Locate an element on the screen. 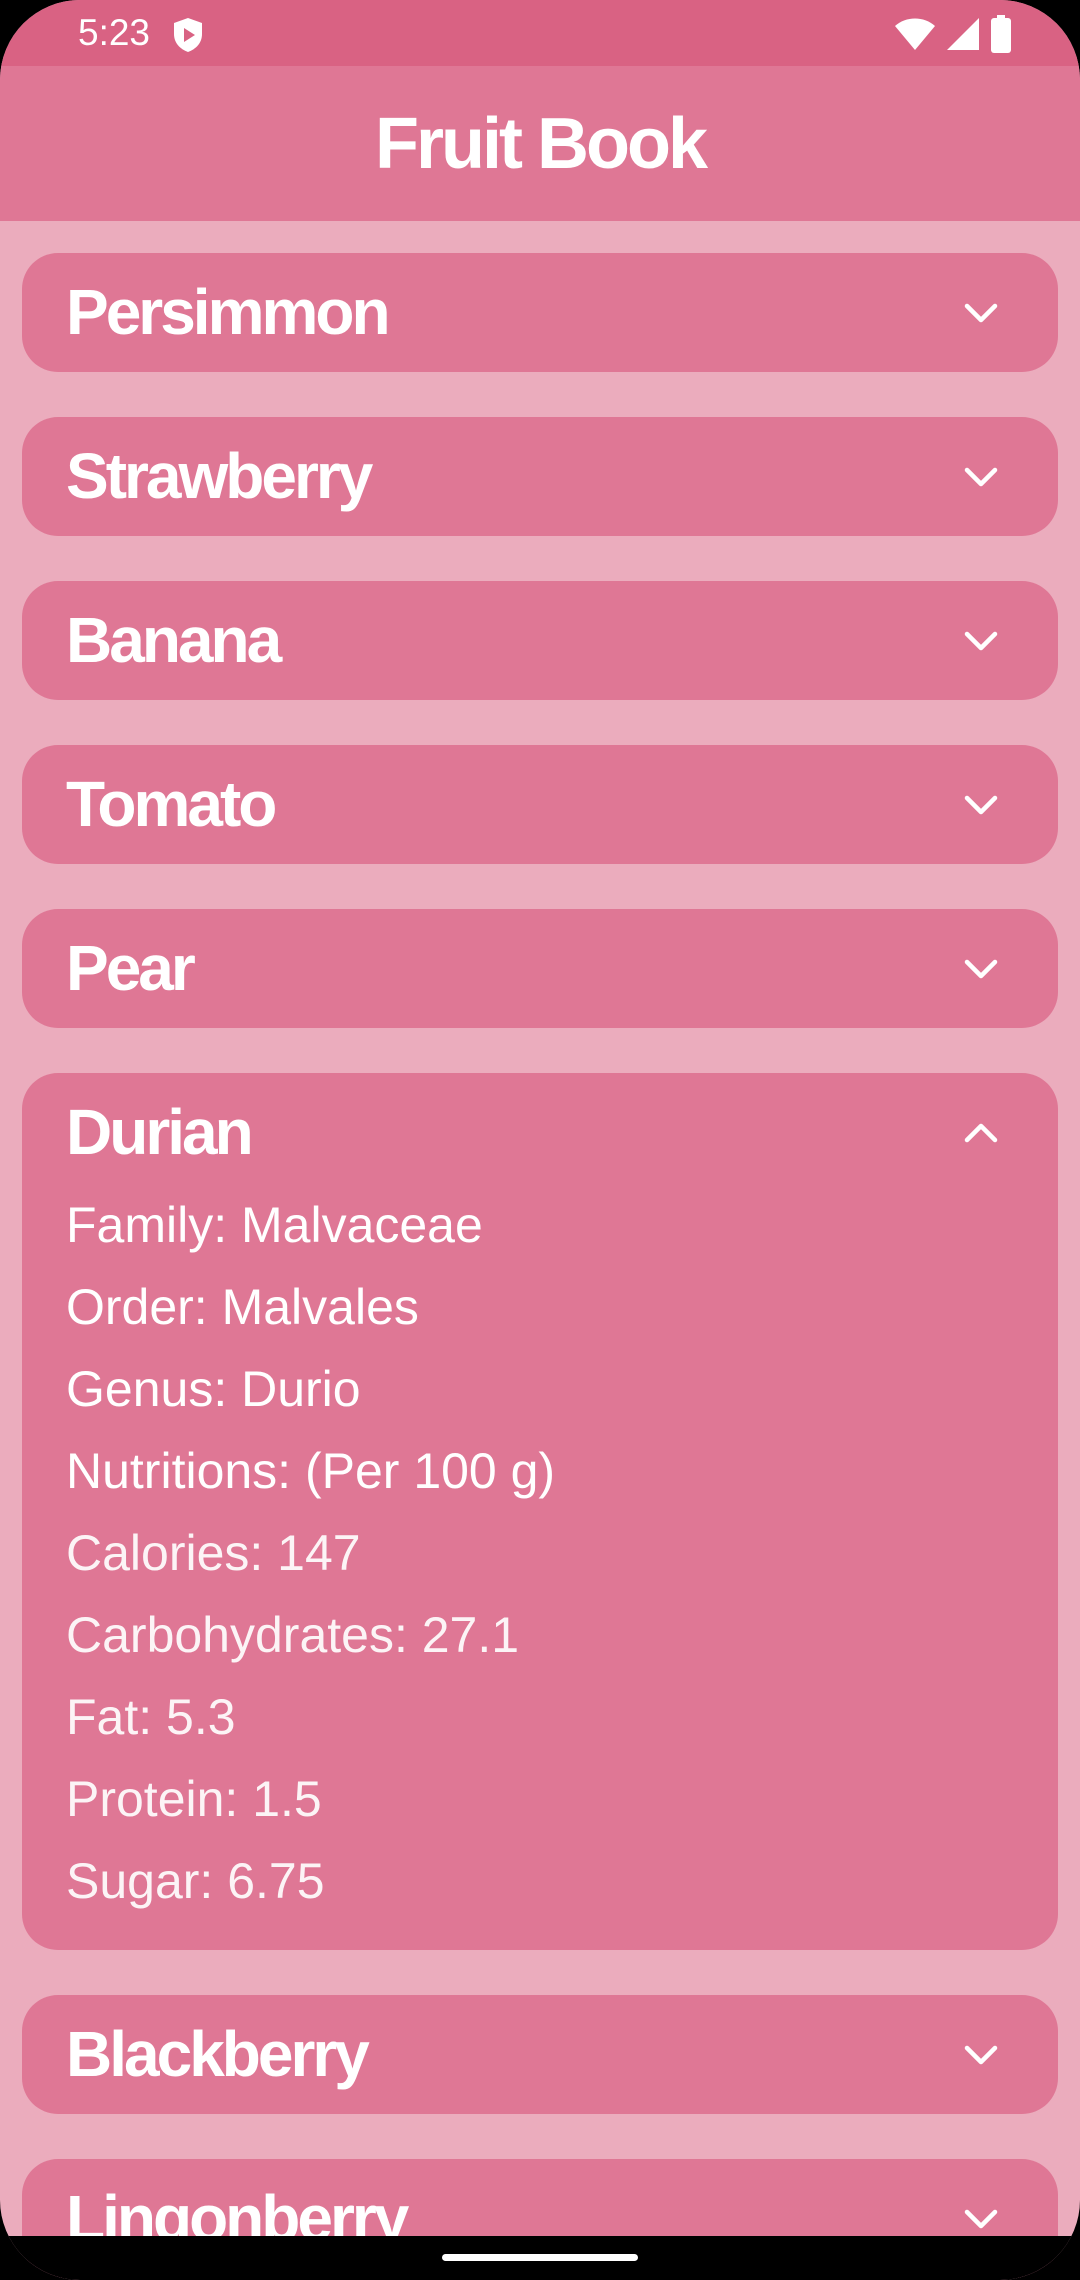 The width and height of the screenshot is (1080, 2280). app-title: Fruit Book is located at coordinates (541, 143).